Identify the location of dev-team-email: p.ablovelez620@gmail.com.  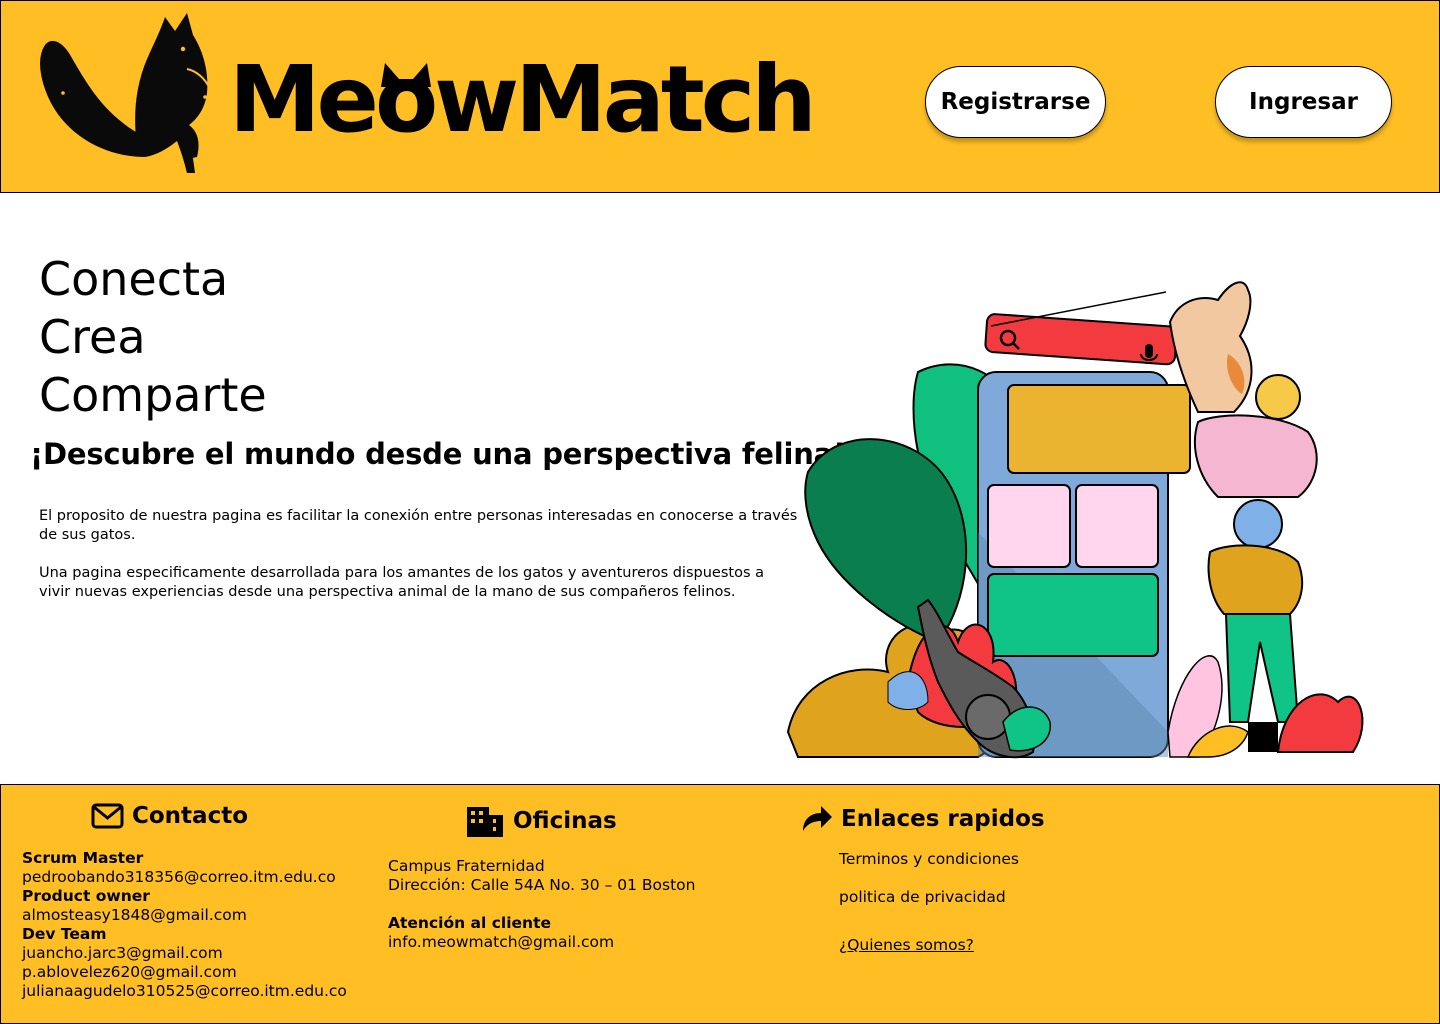
(184, 972).